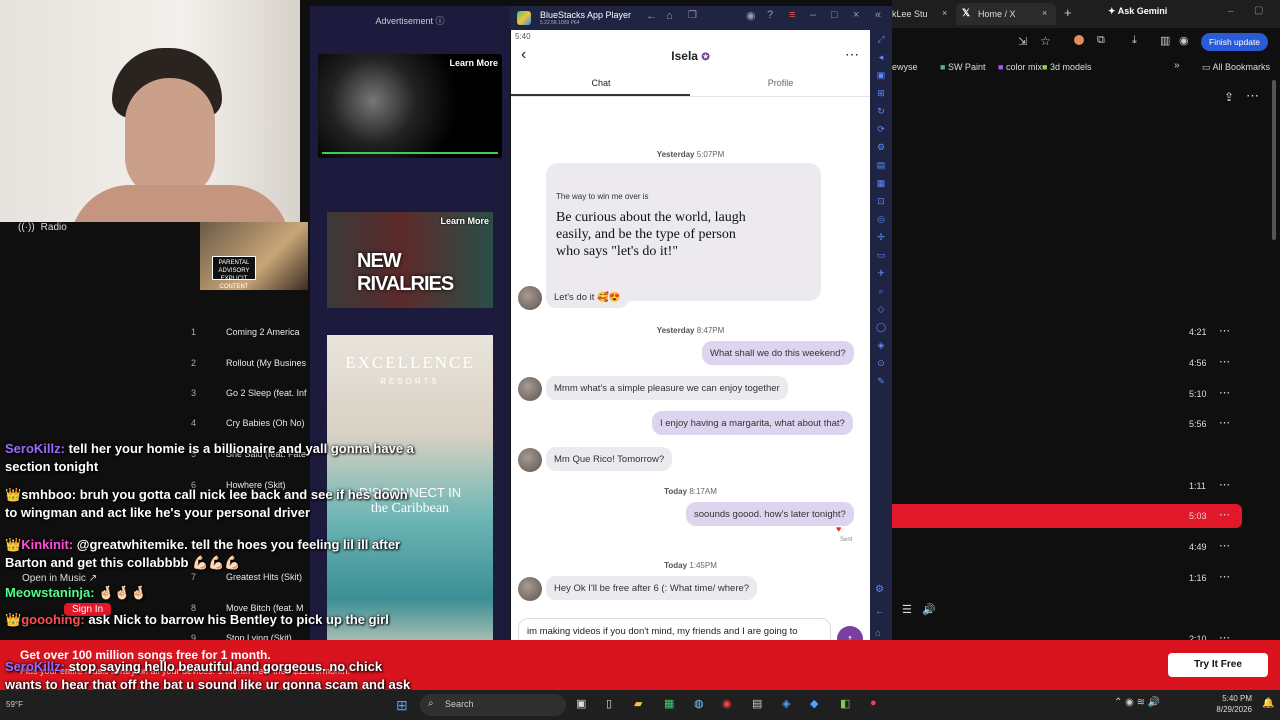 The width and height of the screenshot is (1280, 720). I want to click on track-duration-row: 4:49 ⋯, so click(1086, 547).